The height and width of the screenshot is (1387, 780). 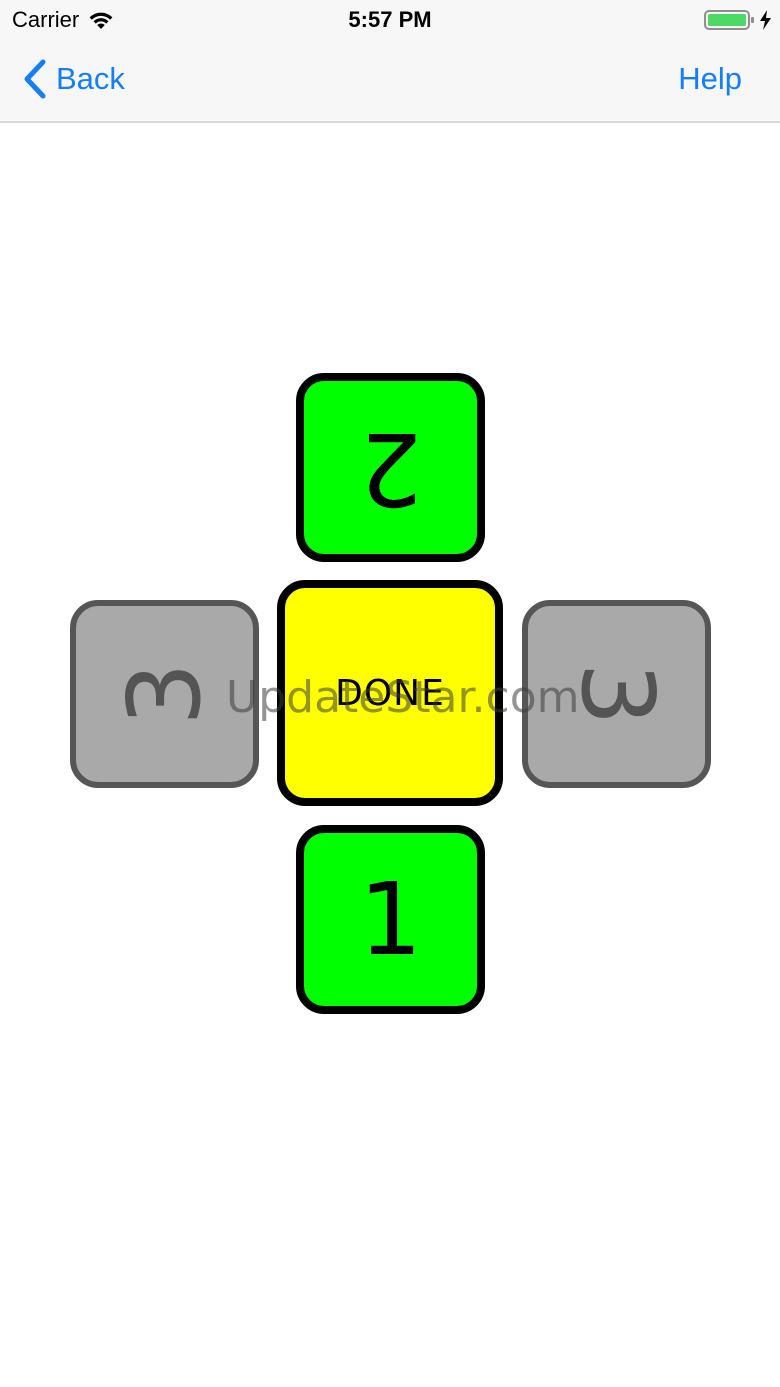 I want to click on tile-left: 3, so click(x=164, y=694).